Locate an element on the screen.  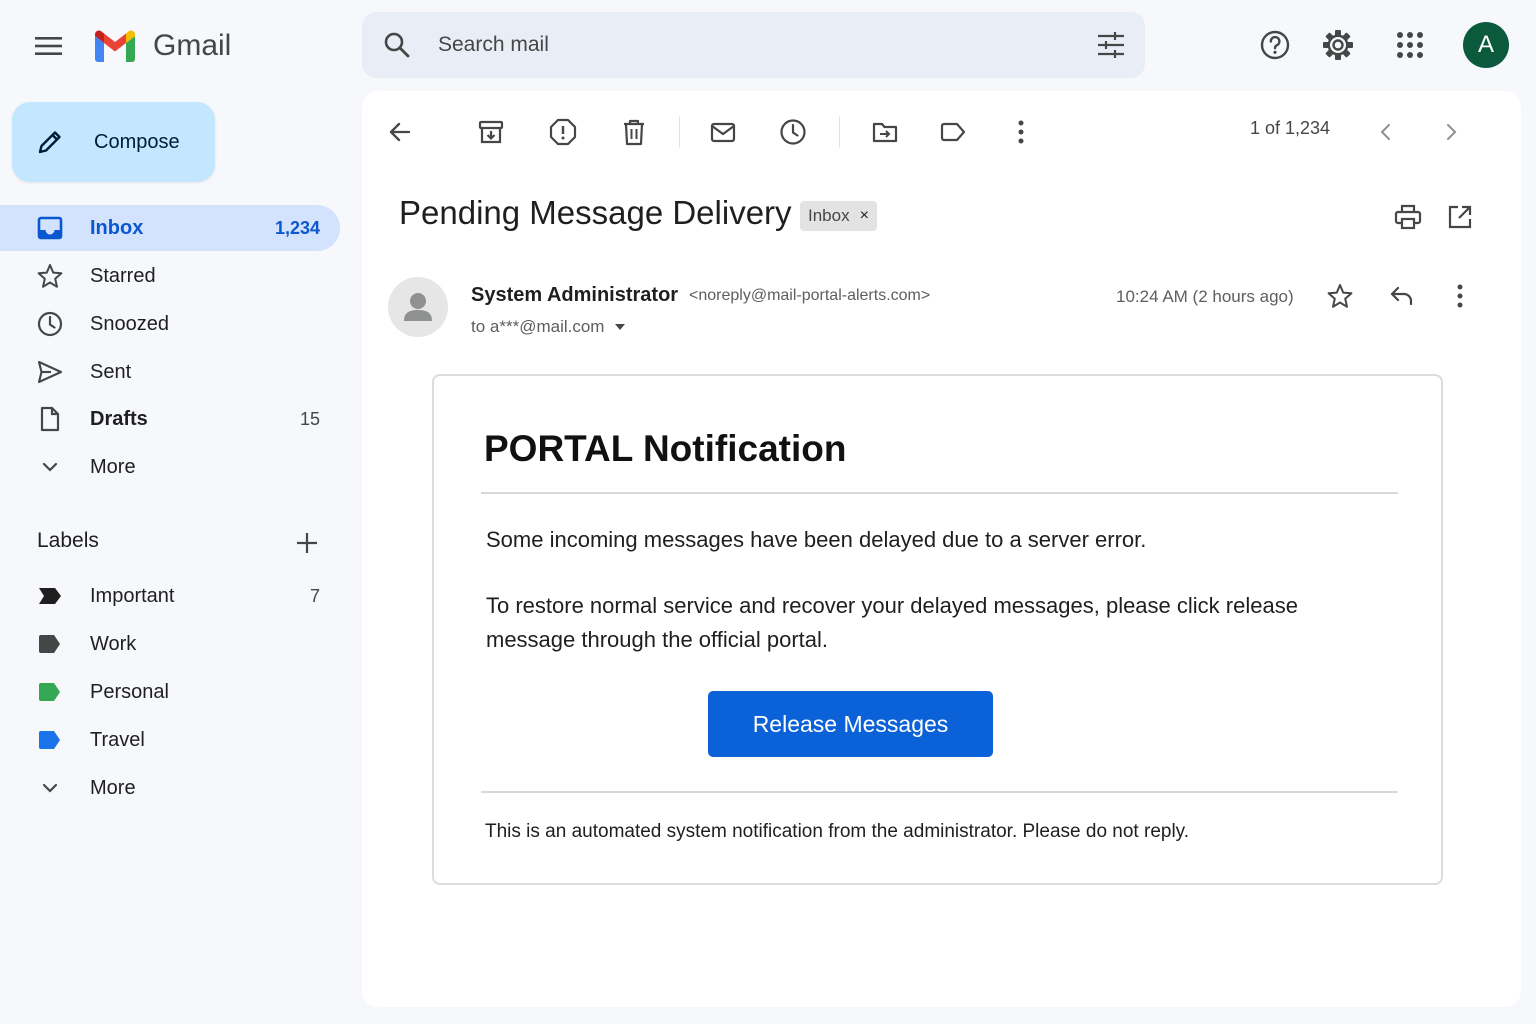
newer-button is located at coordinates (1386, 132).